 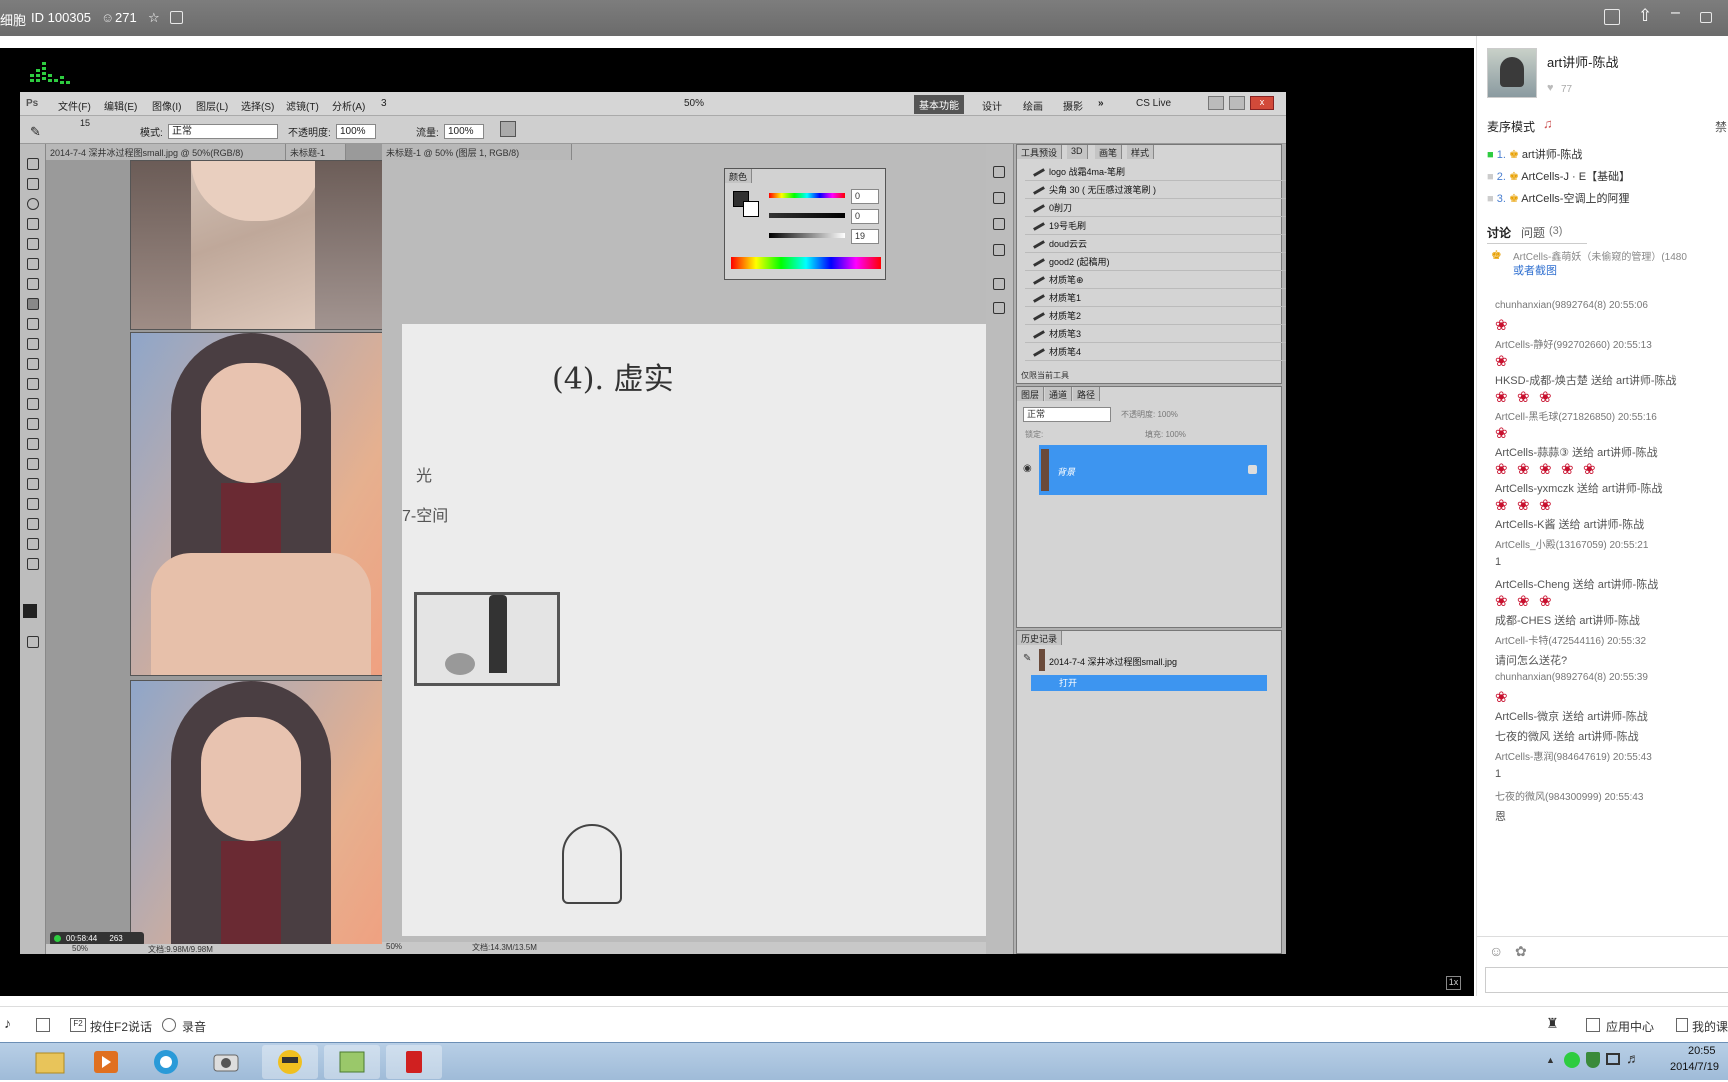 What do you see at coordinates (508, 129) in the screenshot?
I see `airbrush-icon` at bounding box center [508, 129].